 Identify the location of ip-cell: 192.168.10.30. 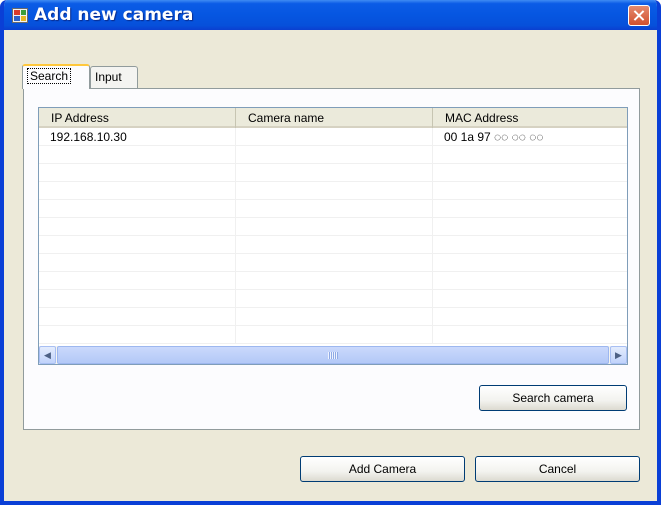
(137, 137).